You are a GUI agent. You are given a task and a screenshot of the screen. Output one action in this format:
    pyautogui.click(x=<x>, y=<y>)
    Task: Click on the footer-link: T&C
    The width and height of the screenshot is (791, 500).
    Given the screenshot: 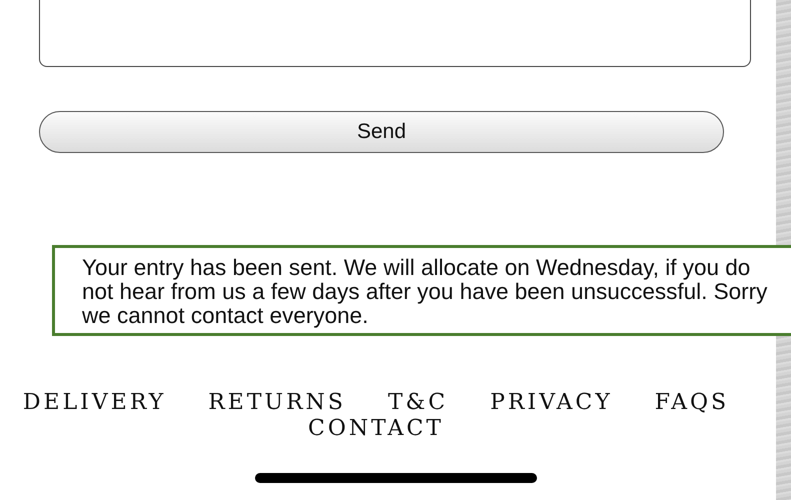 What is the action you would take?
    pyautogui.click(x=418, y=403)
    